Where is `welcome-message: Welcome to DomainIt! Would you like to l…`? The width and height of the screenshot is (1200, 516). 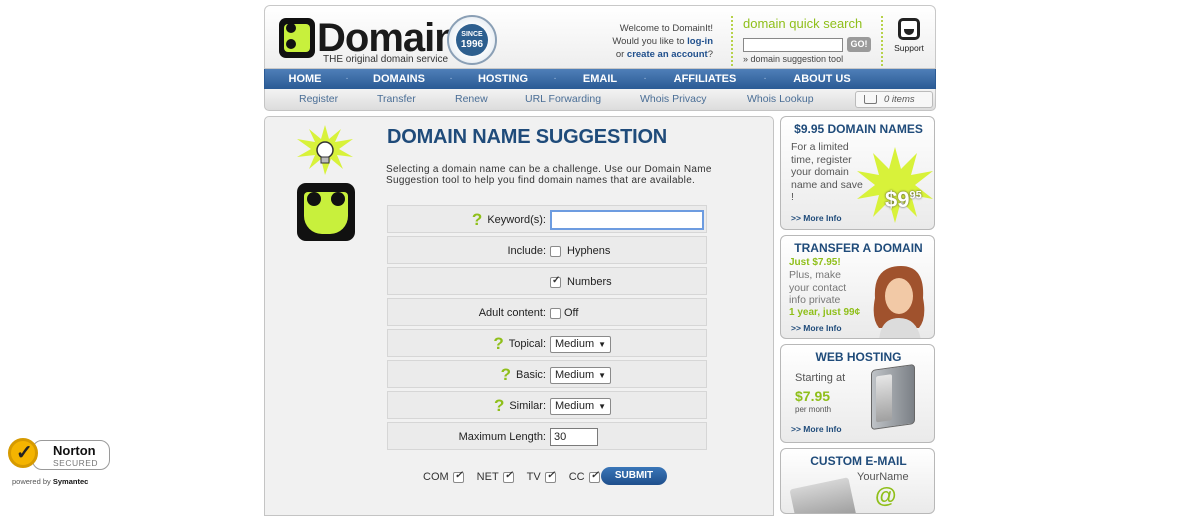 welcome-message: Welcome to DomainIt! Would you like to l… is located at coordinates (662, 41).